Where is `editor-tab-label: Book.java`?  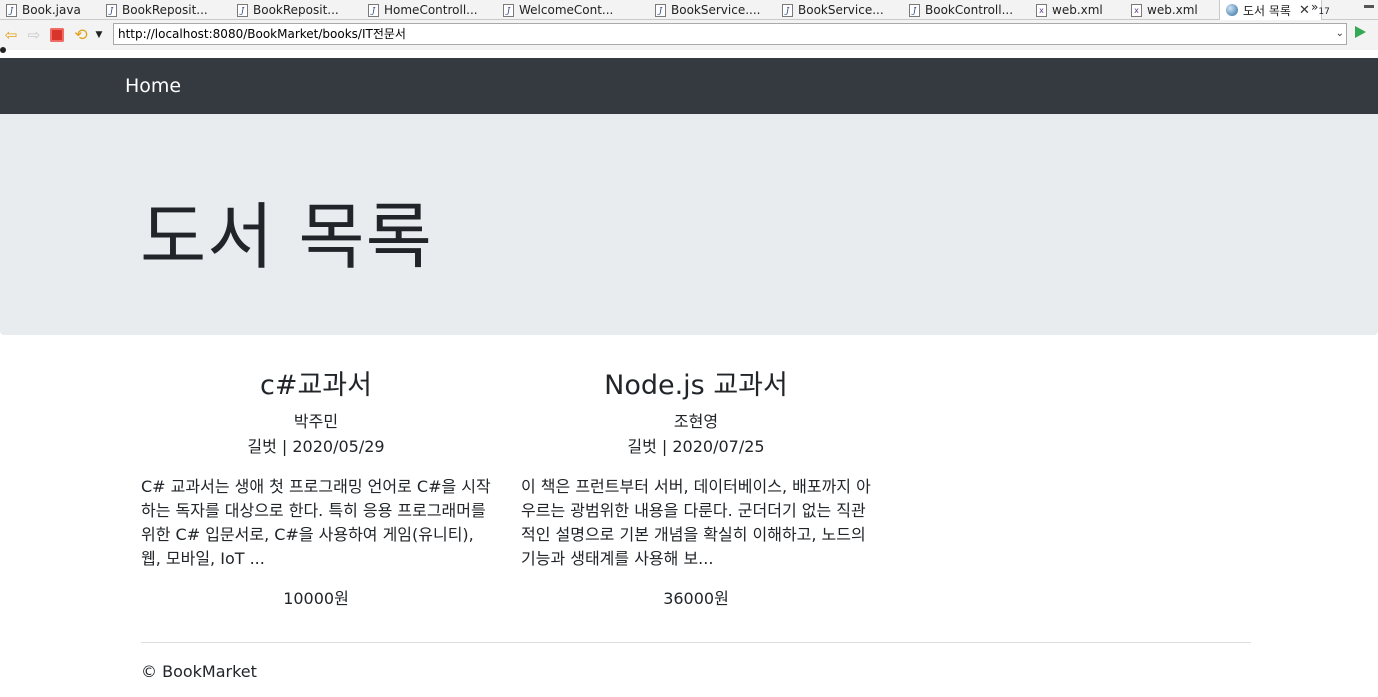
editor-tab-label: Book.java is located at coordinates (51, 10).